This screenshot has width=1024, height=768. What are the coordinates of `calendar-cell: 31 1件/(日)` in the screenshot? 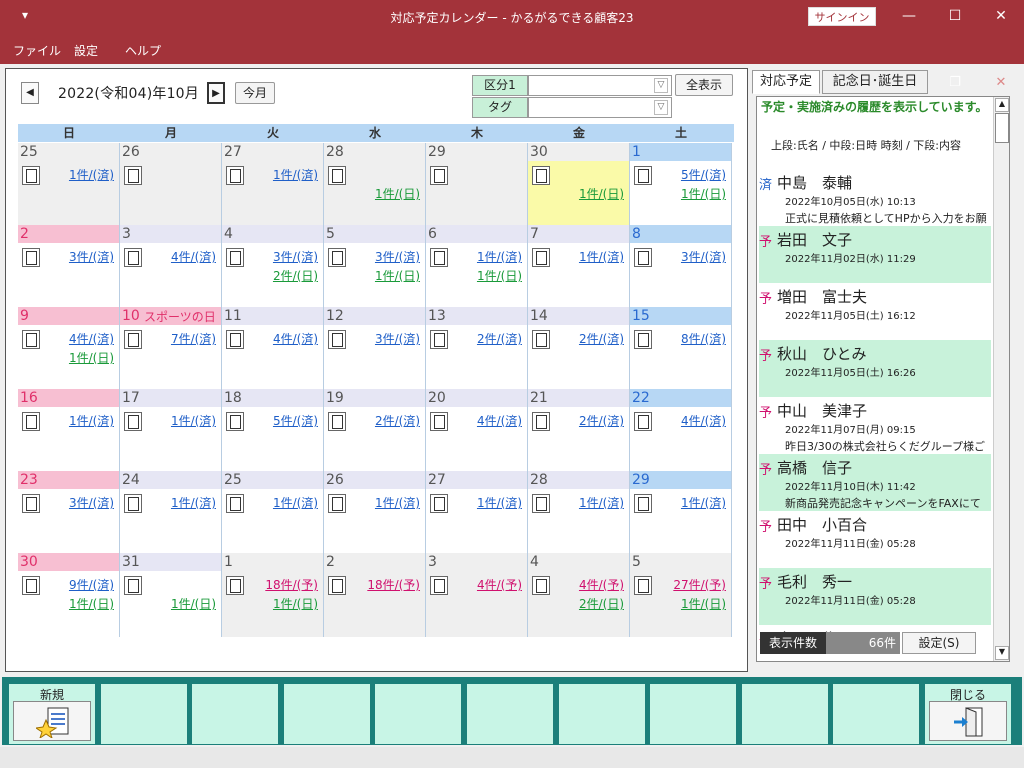 It's located at (171, 595).